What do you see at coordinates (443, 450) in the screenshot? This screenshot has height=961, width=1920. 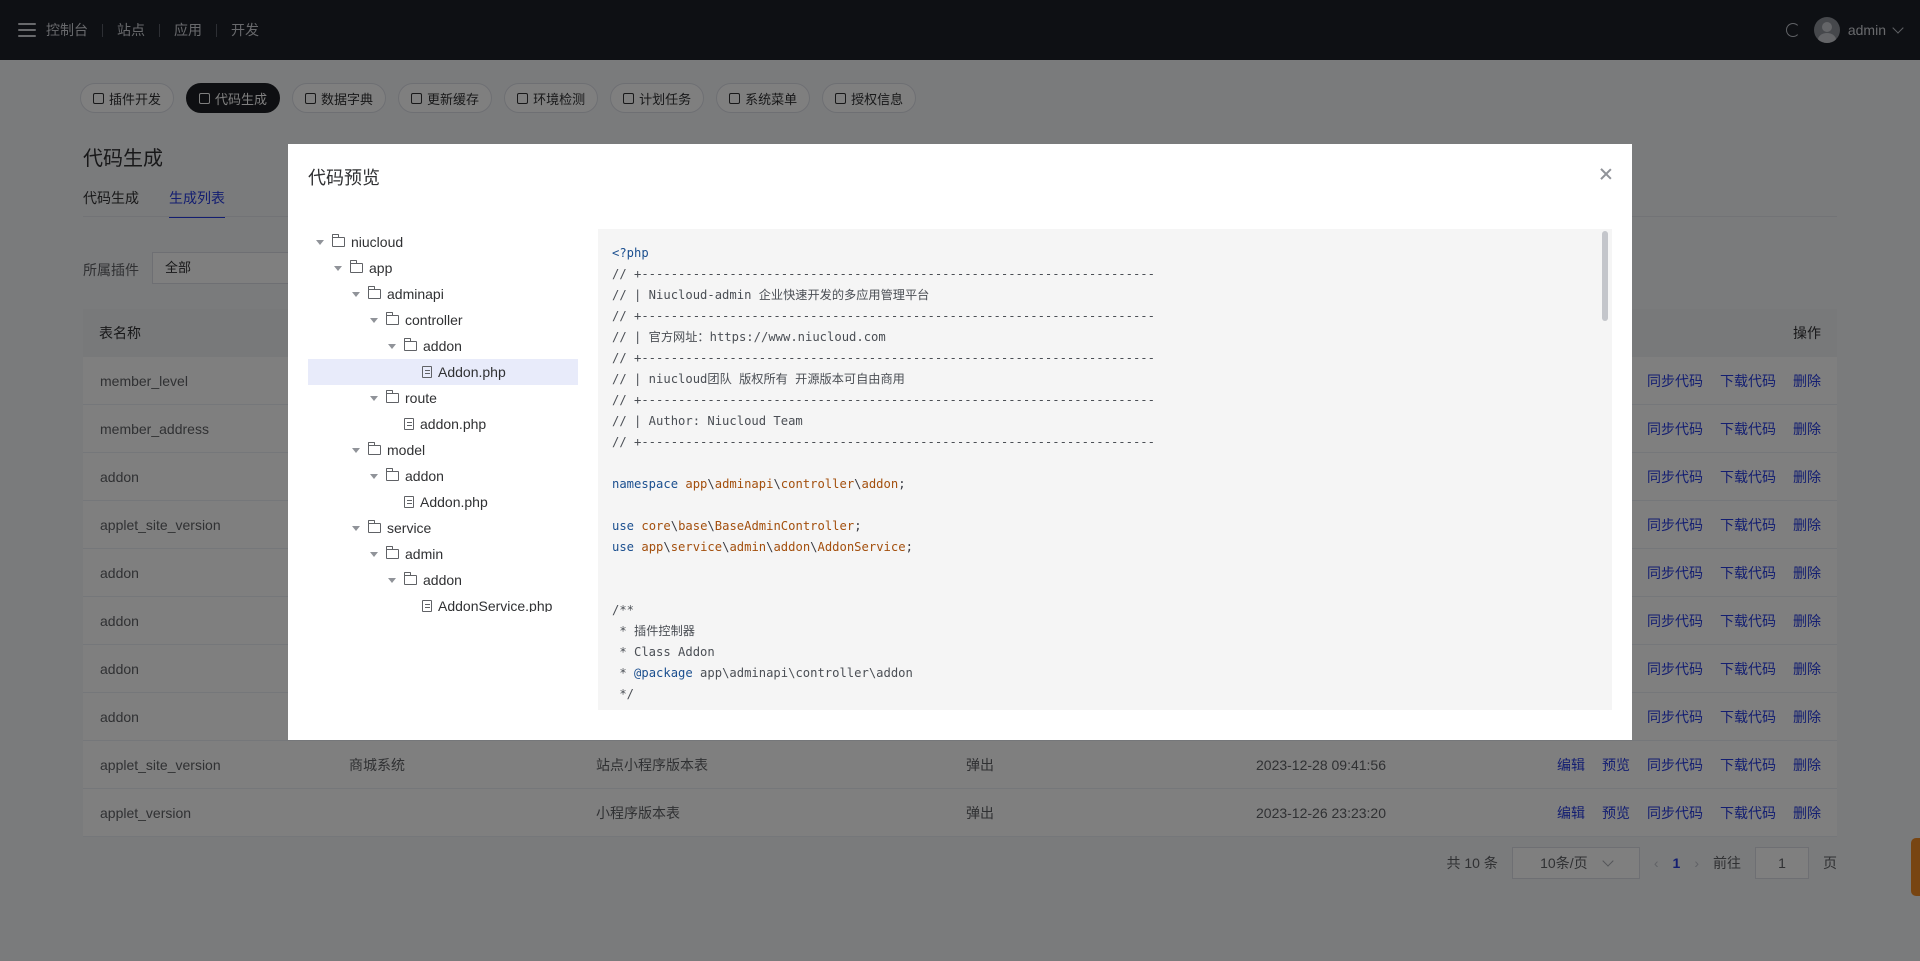 I see `tree-folder: model` at bounding box center [443, 450].